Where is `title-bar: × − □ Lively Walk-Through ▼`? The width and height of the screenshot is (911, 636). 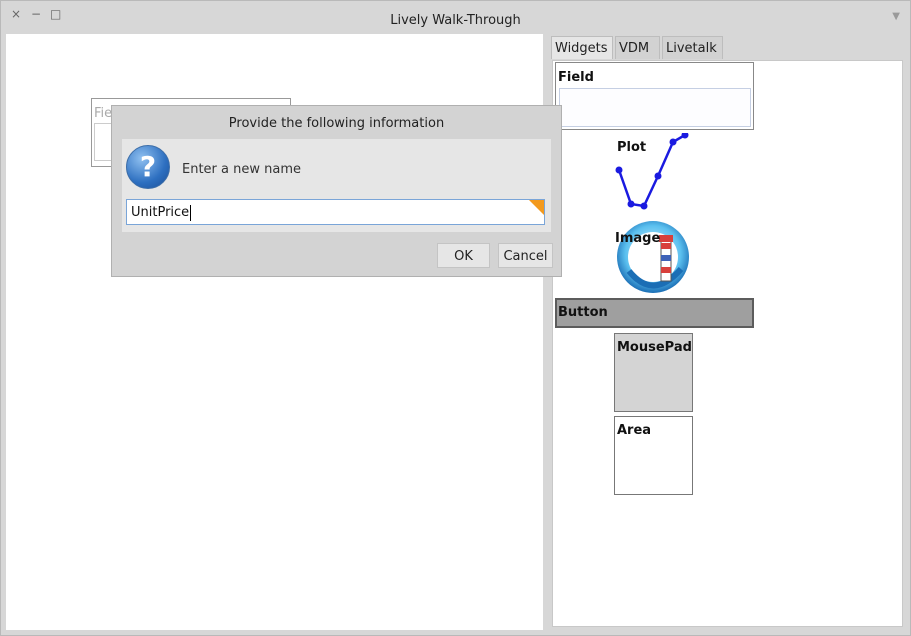 title-bar: × − □ Lively Walk-Through ▼ is located at coordinates (455, 17).